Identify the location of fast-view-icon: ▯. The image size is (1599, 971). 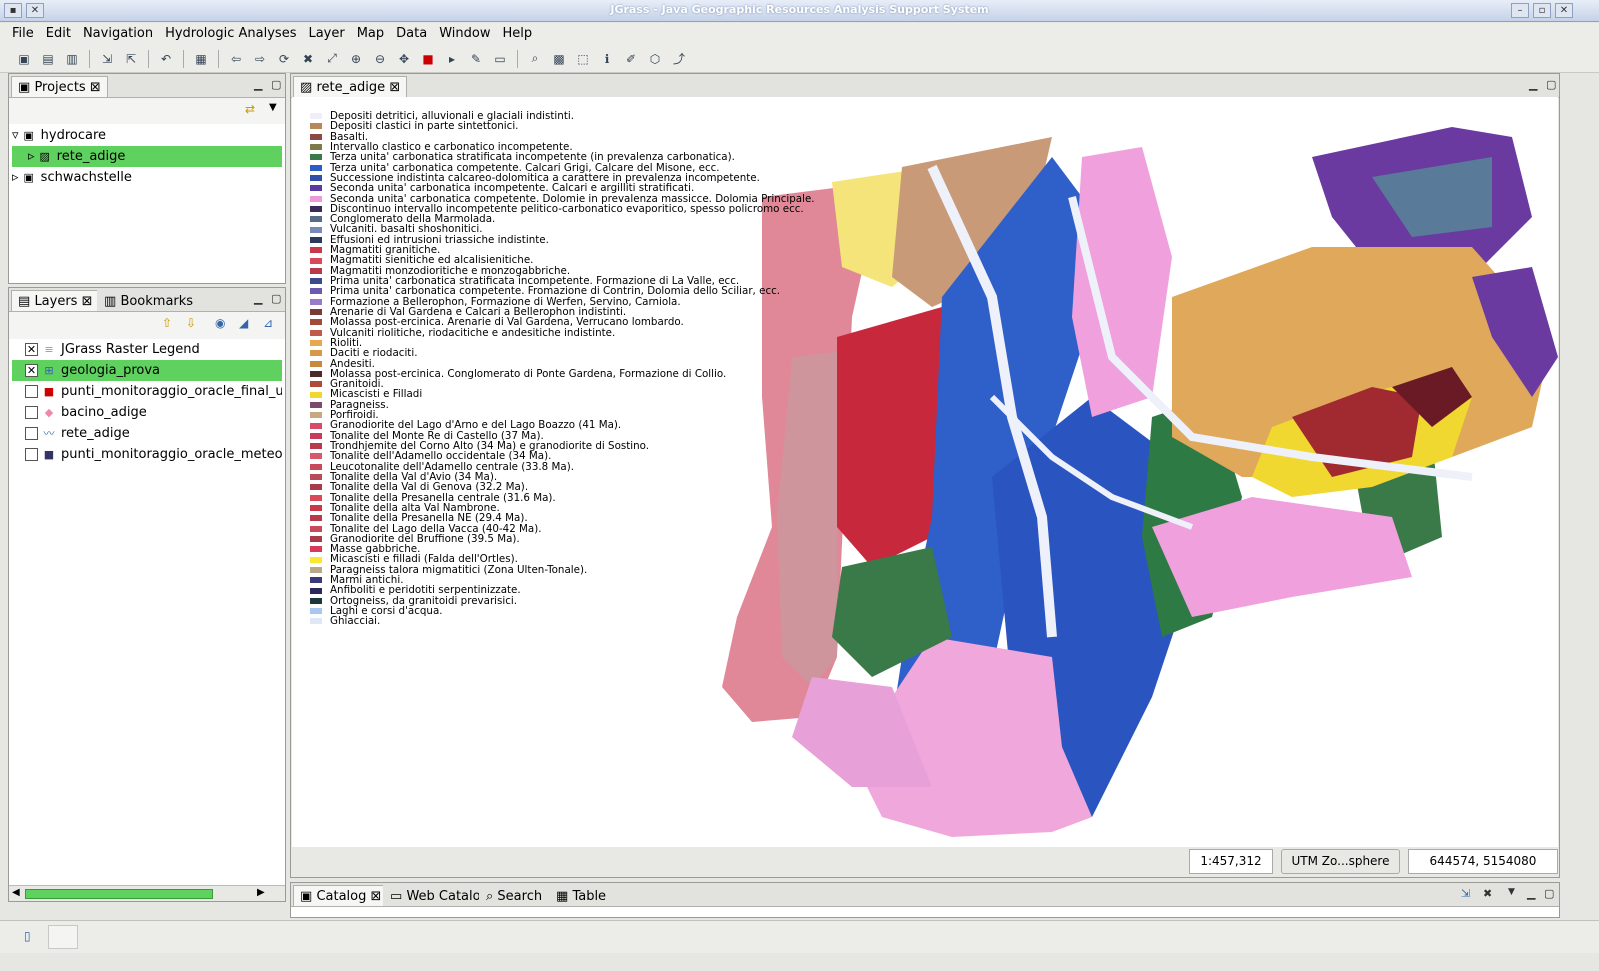
(27, 936).